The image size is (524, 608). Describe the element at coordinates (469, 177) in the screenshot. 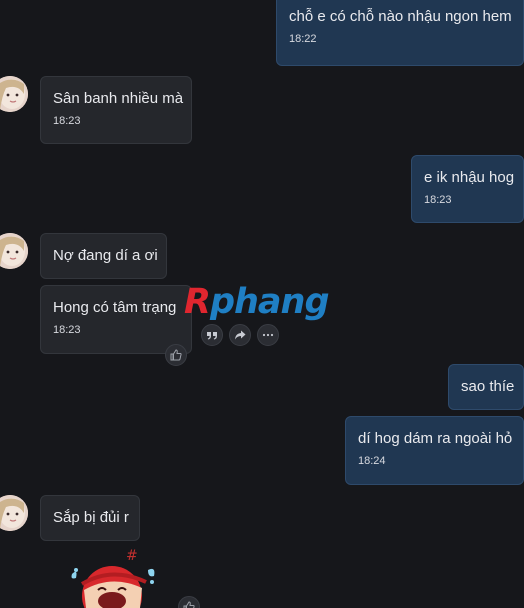

I see `message-text: e ik nhậu hog` at that location.